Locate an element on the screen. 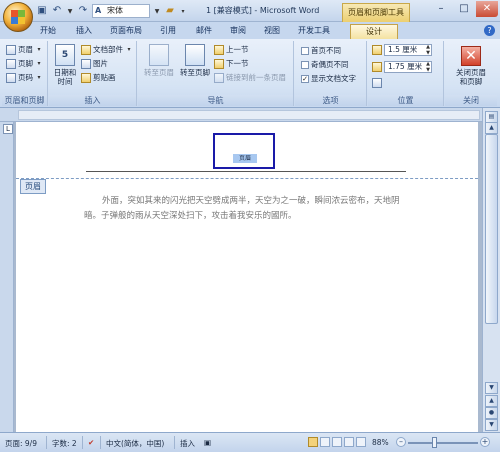 The width and height of the screenshot is (500, 452). clip-art-label: 剪贴画 is located at coordinates (104, 77).